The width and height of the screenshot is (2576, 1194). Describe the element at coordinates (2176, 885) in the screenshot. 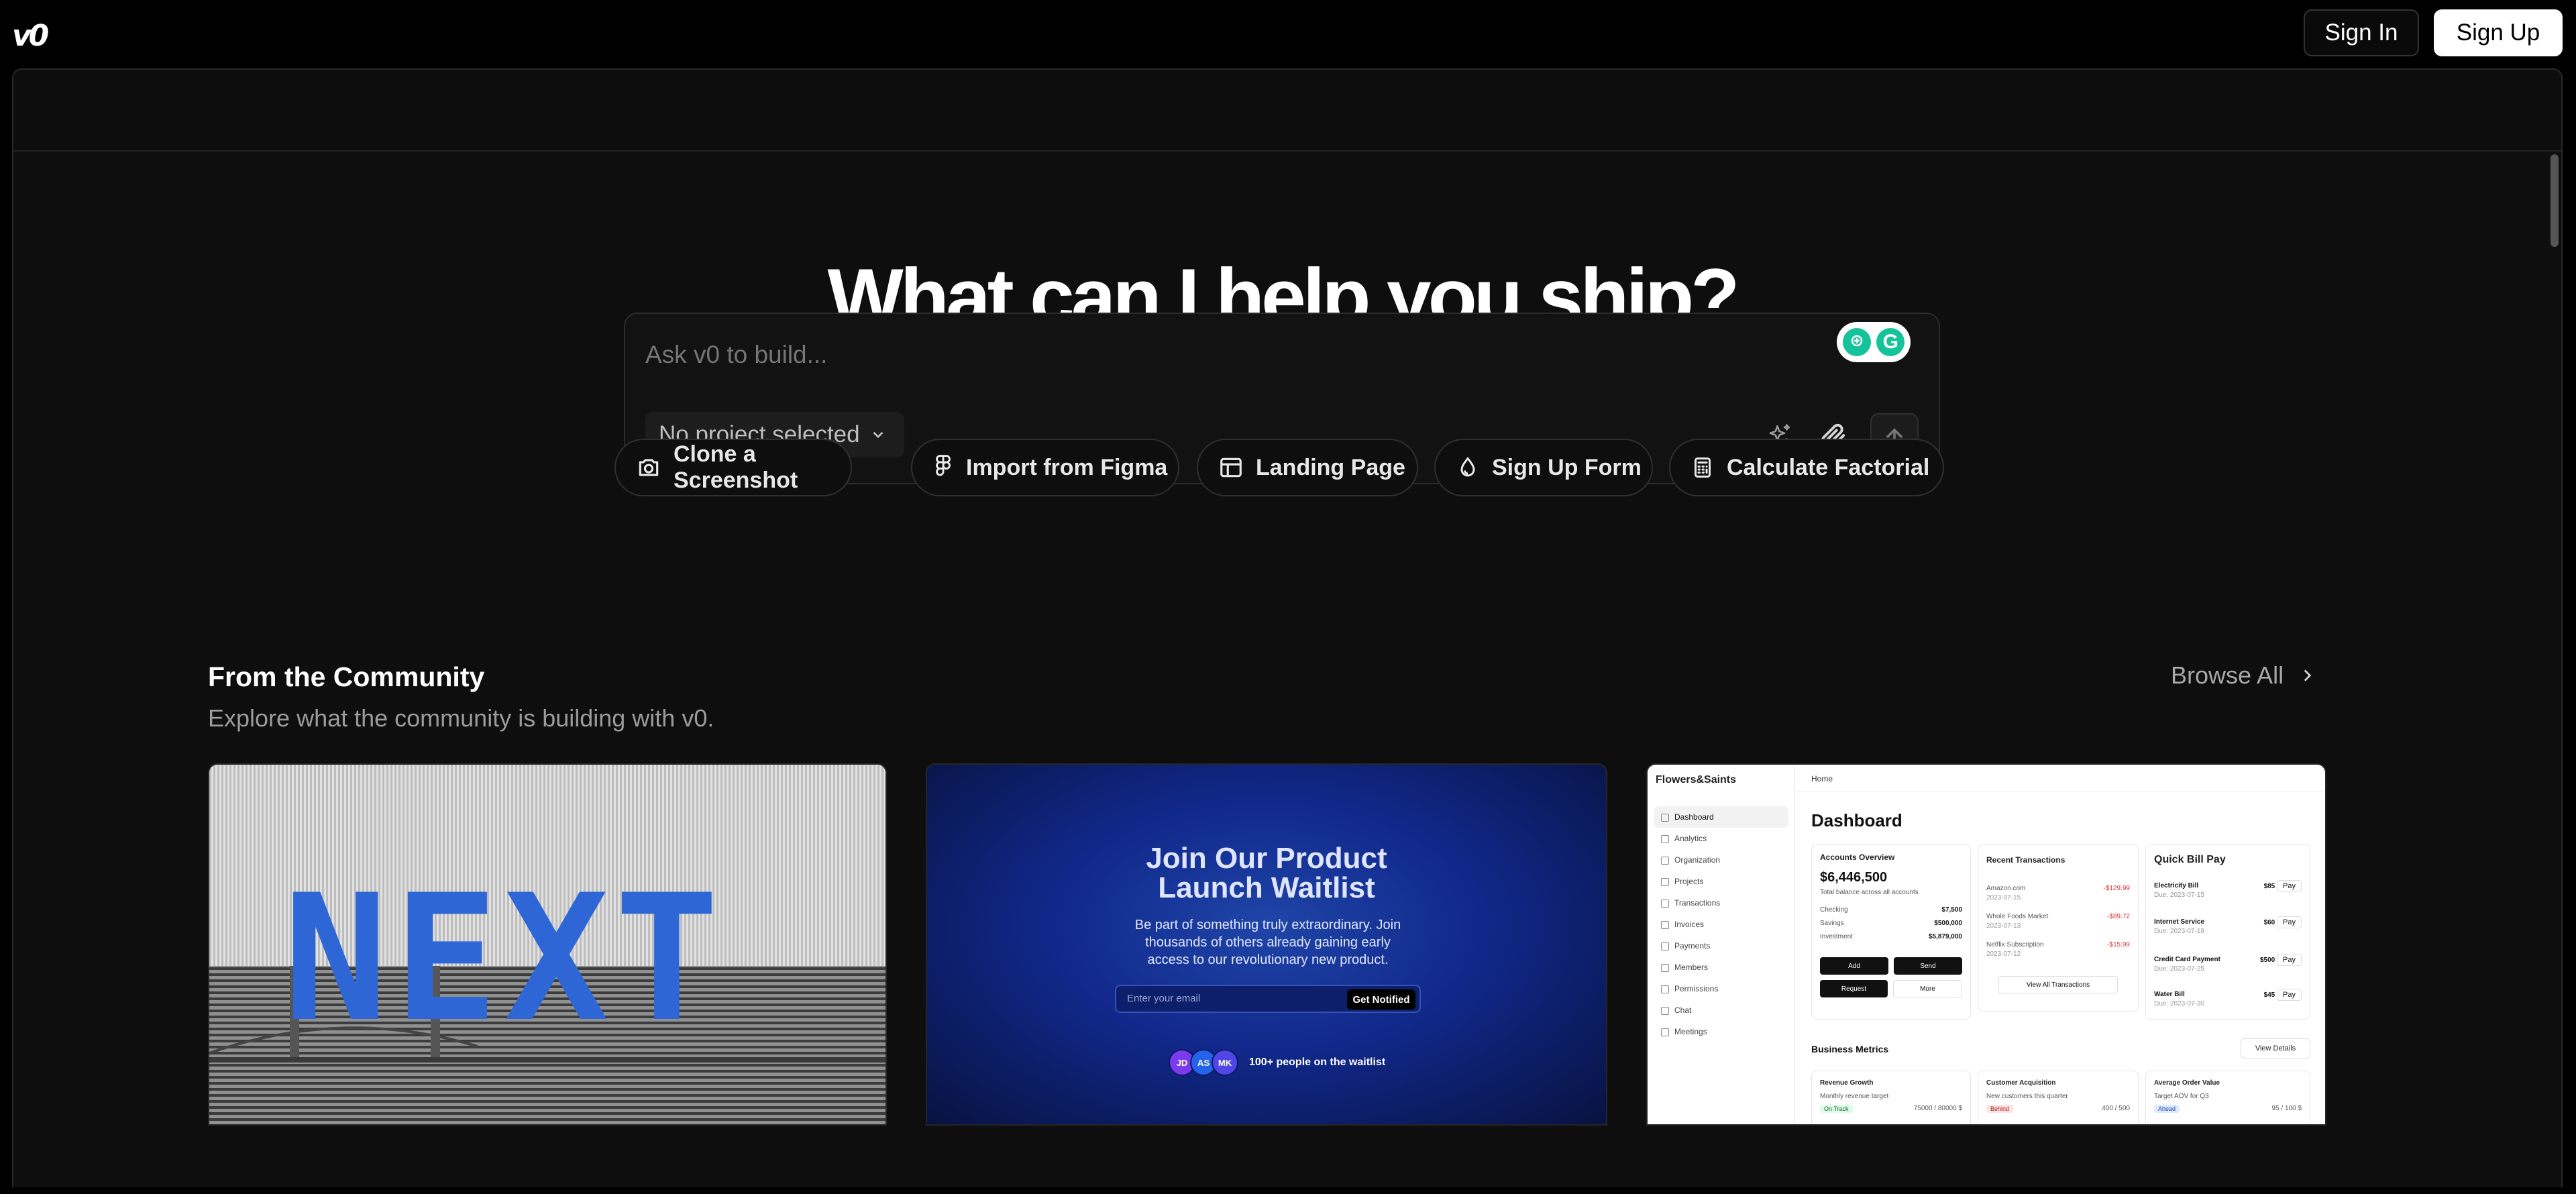

I see `bill-name: Electricity Bill` at that location.